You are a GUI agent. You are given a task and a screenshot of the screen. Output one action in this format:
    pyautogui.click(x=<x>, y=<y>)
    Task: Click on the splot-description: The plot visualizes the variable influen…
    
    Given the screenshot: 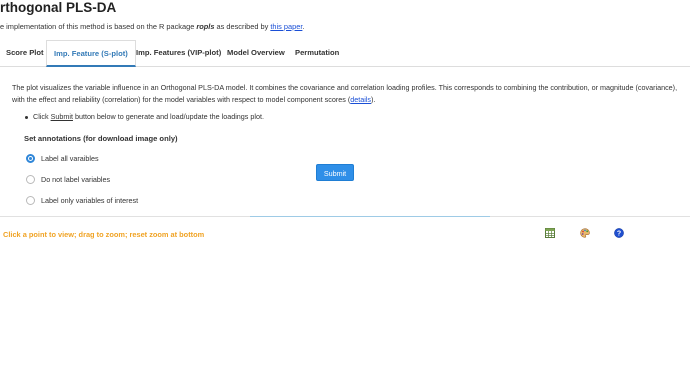 What is the action you would take?
    pyautogui.click(x=348, y=93)
    